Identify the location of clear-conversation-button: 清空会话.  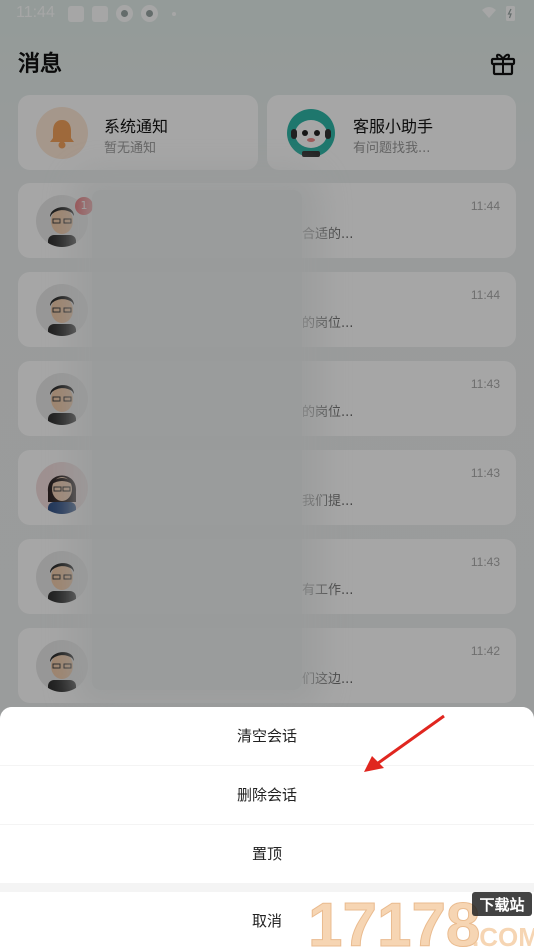
(267, 736).